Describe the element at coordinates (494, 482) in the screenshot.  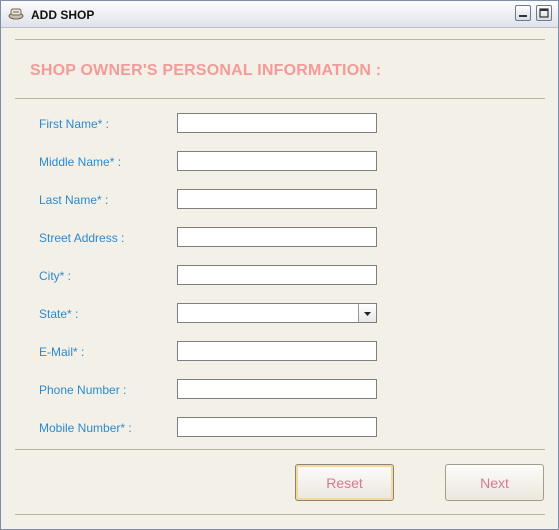
I see `next-button: Next` at that location.